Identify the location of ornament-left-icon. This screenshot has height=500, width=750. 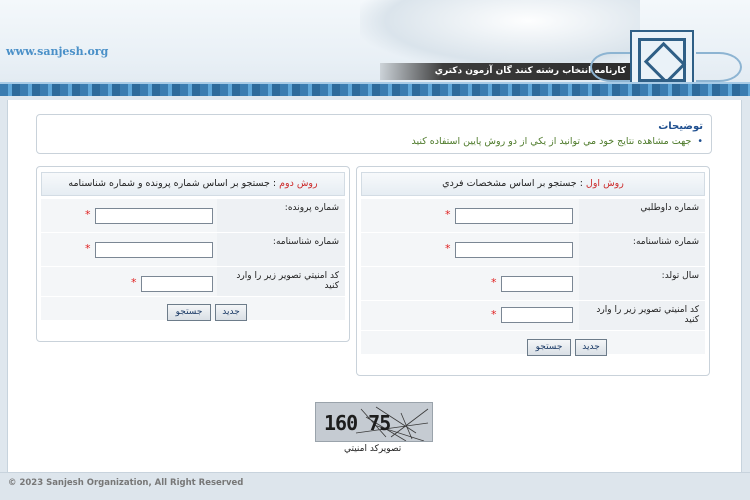
(611, 67).